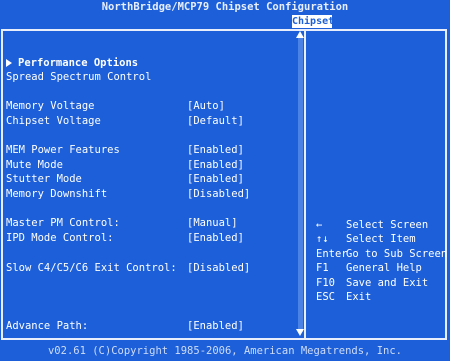  What do you see at coordinates (300, 185) in the screenshot?
I see `scrollbar` at bounding box center [300, 185].